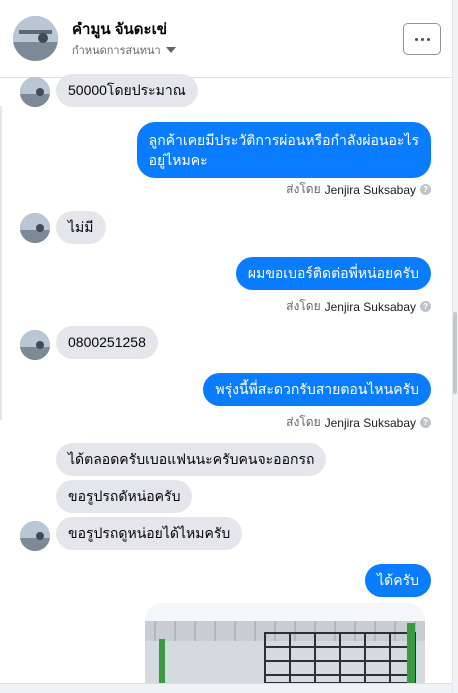  Describe the element at coordinates (127, 90) in the screenshot. I see `incoming-message: 50000โดยประมาณ` at that location.